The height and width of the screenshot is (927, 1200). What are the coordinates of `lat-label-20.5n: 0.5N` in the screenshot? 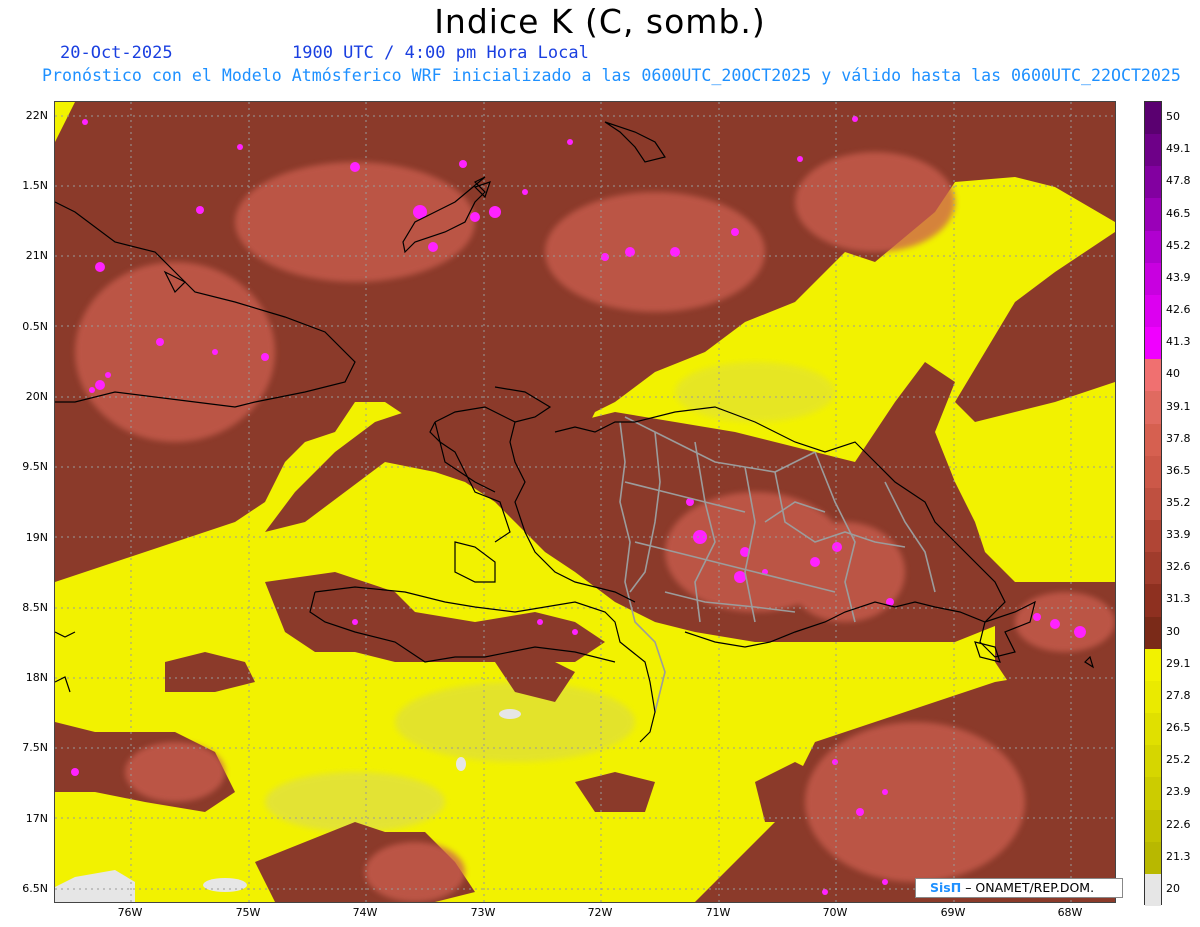 It's located at (35, 326).